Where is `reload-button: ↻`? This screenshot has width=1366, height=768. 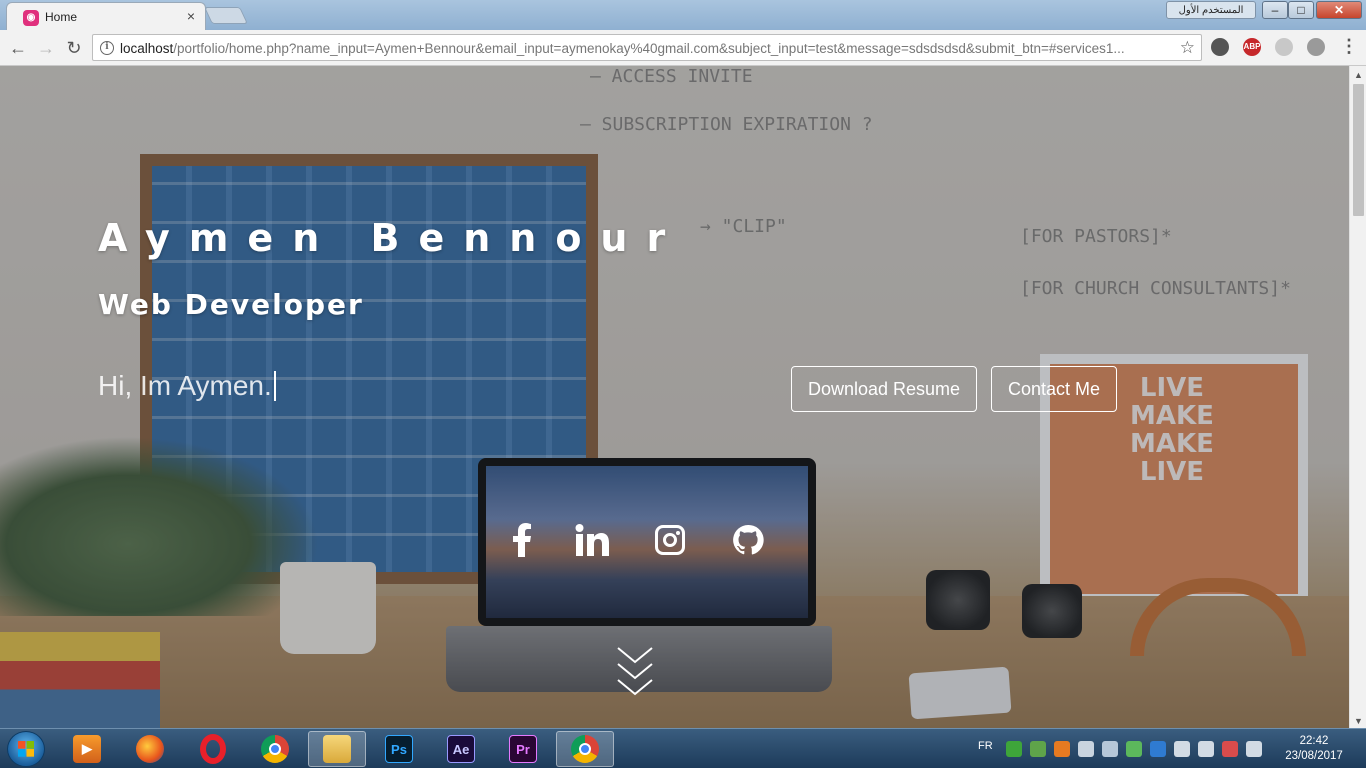
reload-button: ↻ is located at coordinates (74, 48).